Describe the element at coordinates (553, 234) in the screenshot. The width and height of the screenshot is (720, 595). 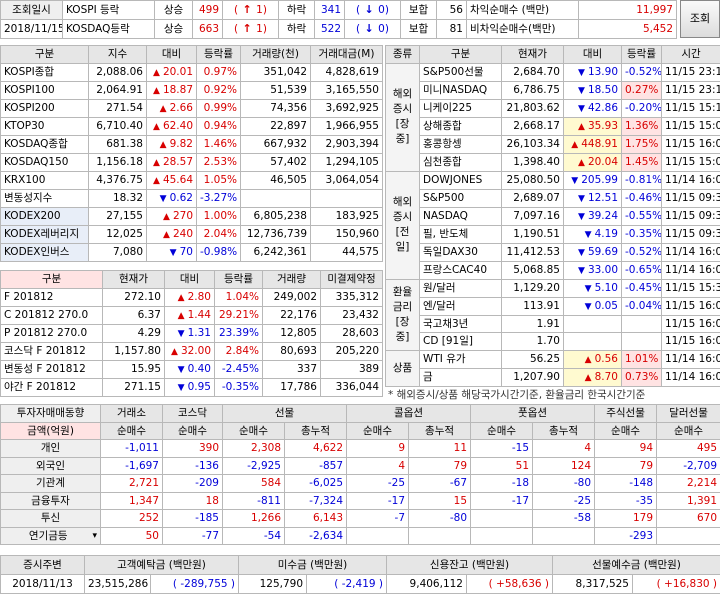
I see `table-row: 필, 반도체1,190.51 4.19-0.35%11/15 09:32` at that location.